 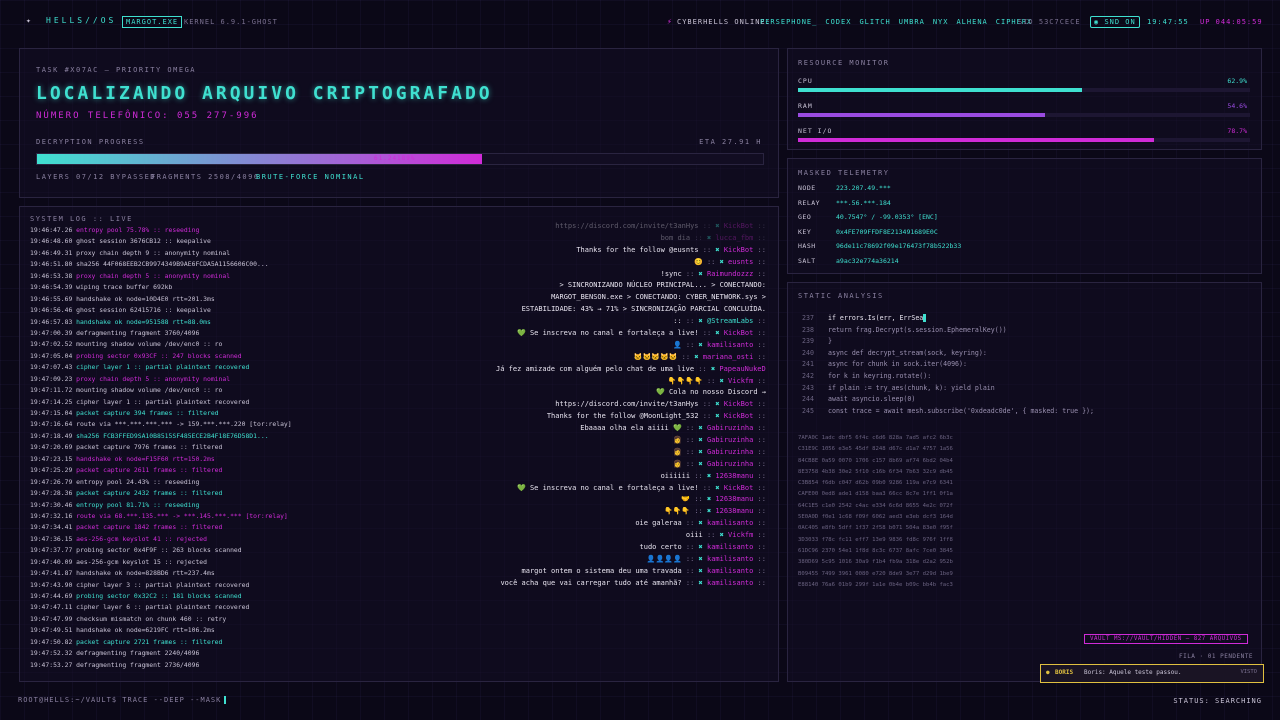 I want to click on log-time: 19:47:16.64, so click(x=53, y=424).